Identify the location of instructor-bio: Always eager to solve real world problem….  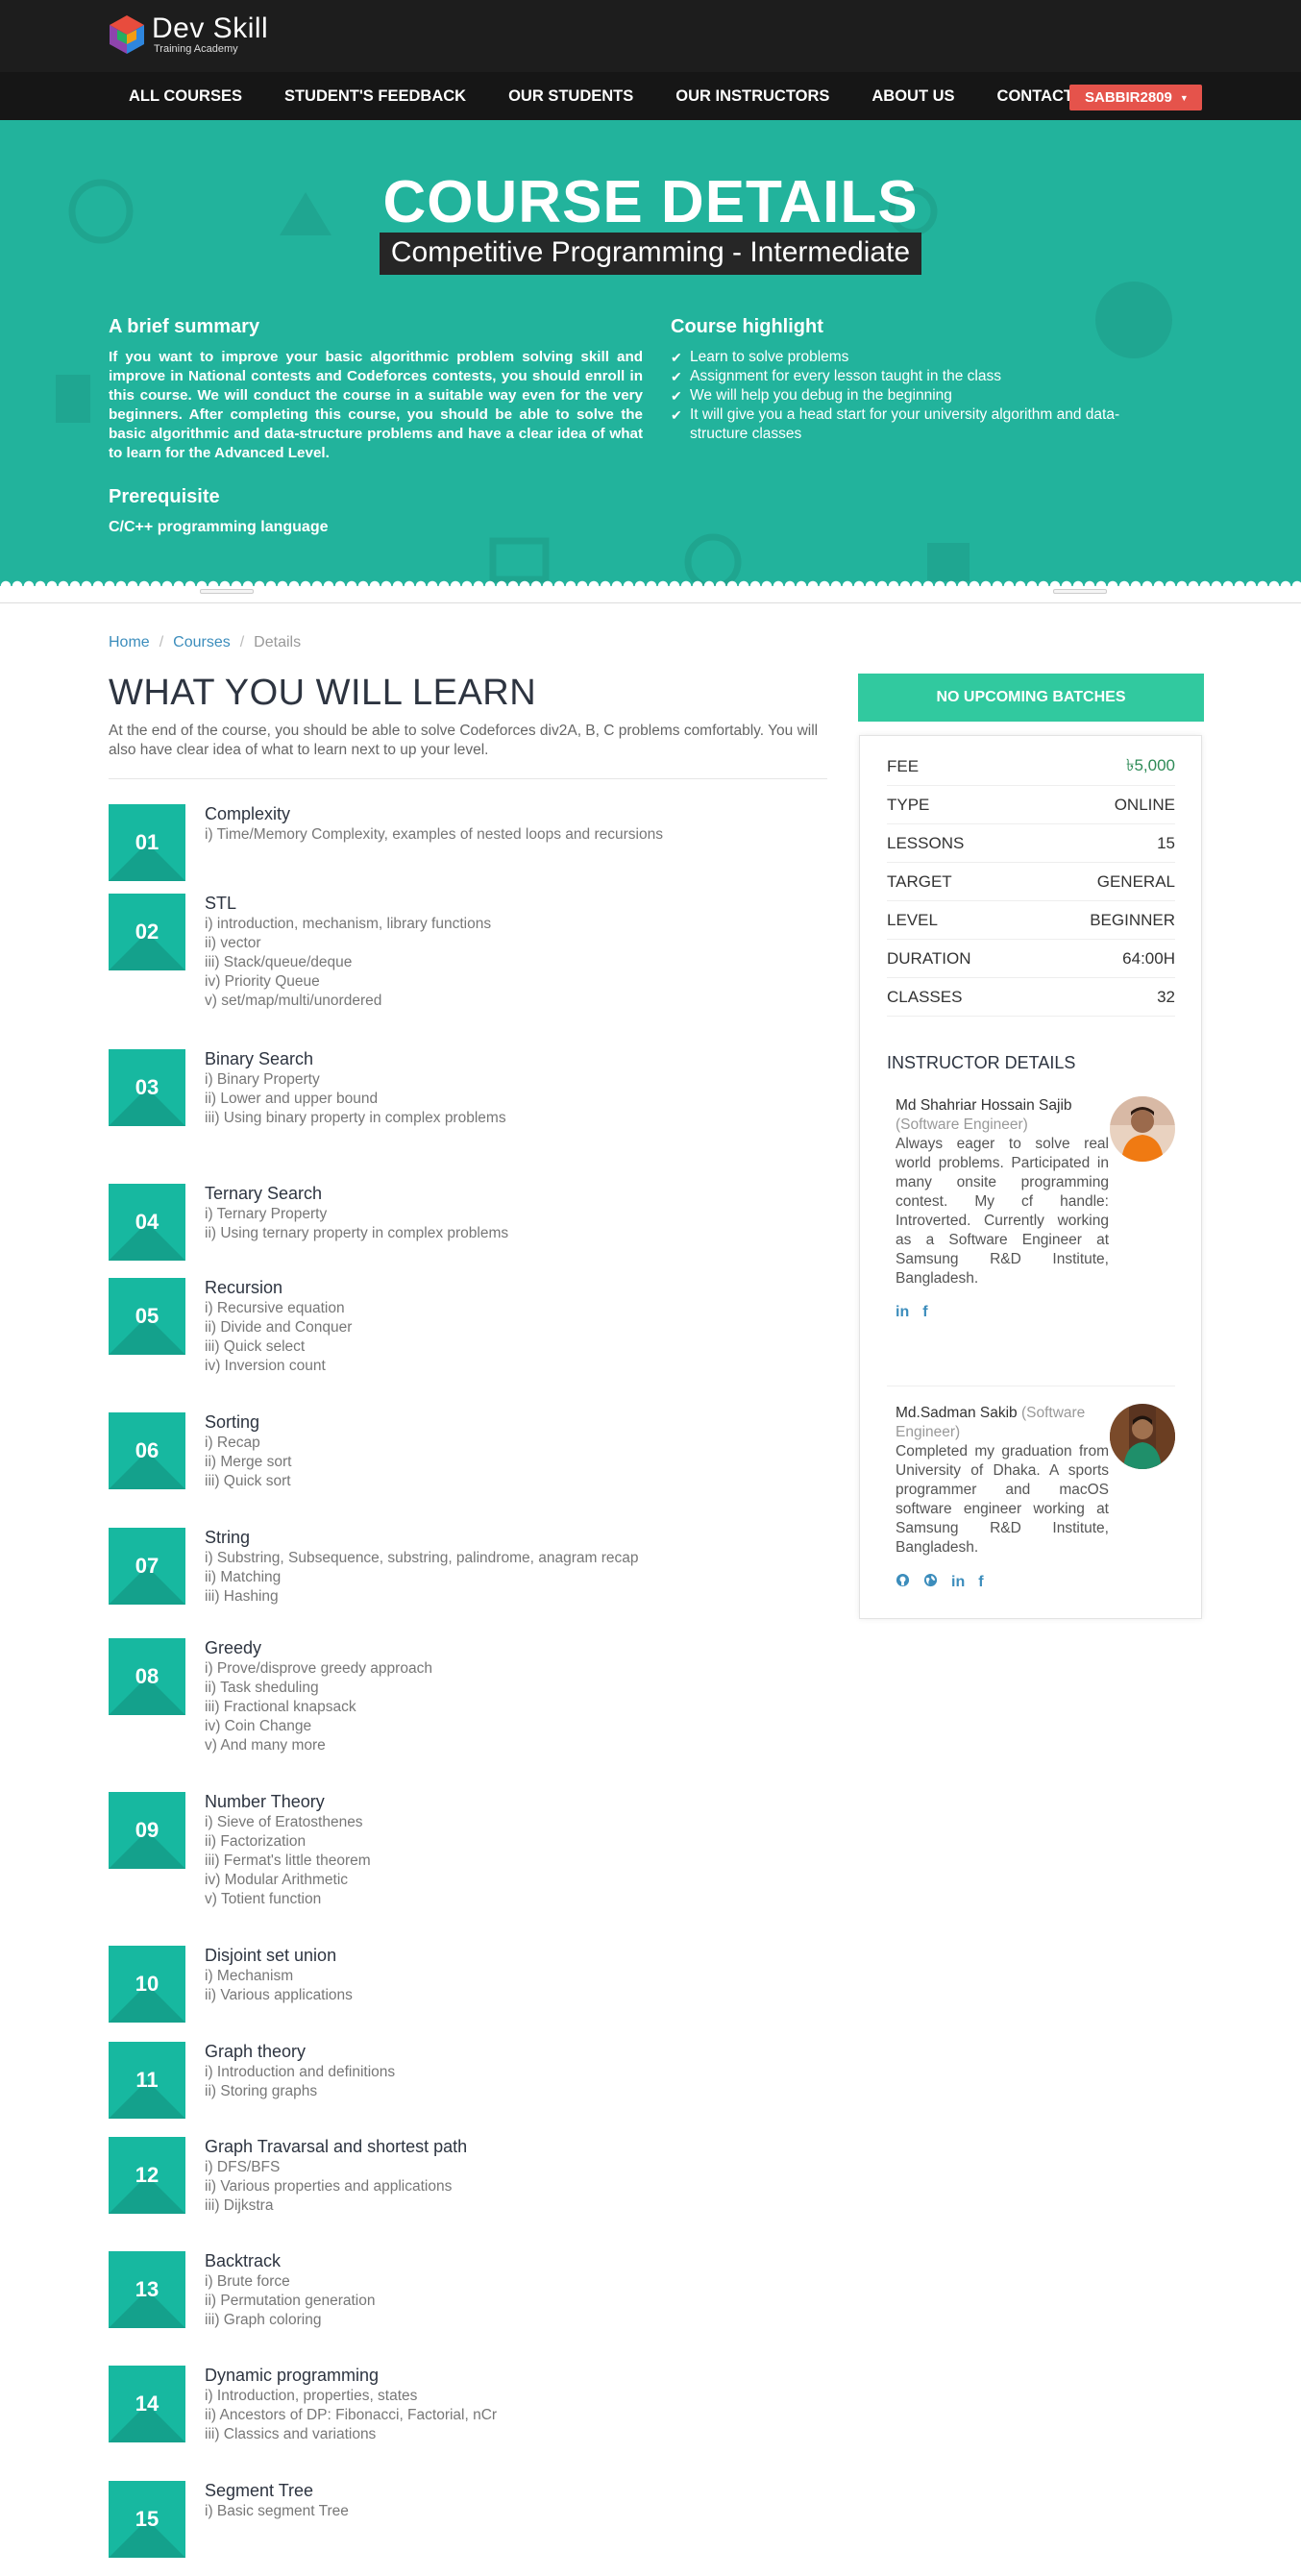
(1002, 1211).